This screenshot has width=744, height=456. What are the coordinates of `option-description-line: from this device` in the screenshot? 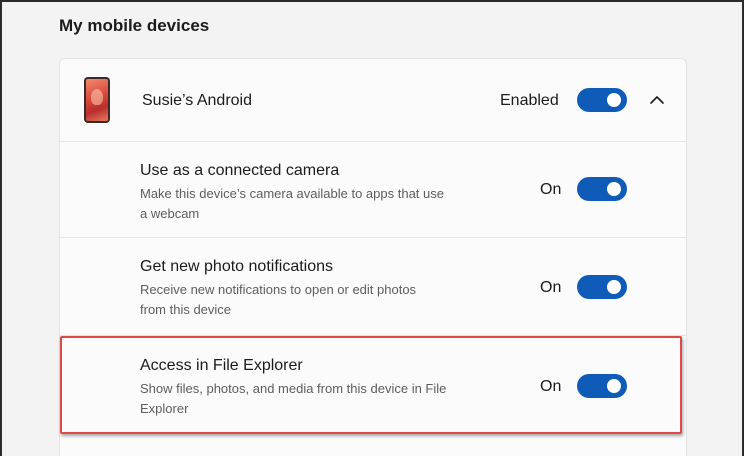 It's located at (186, 309).